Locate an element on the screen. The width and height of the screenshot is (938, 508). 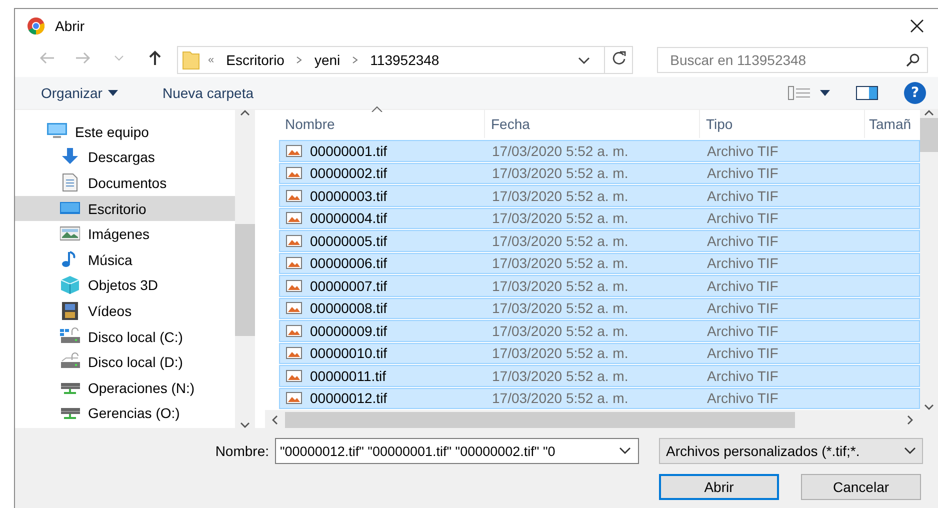
sidebar-item: Objetos 3D is located at coordinates (125, 285).